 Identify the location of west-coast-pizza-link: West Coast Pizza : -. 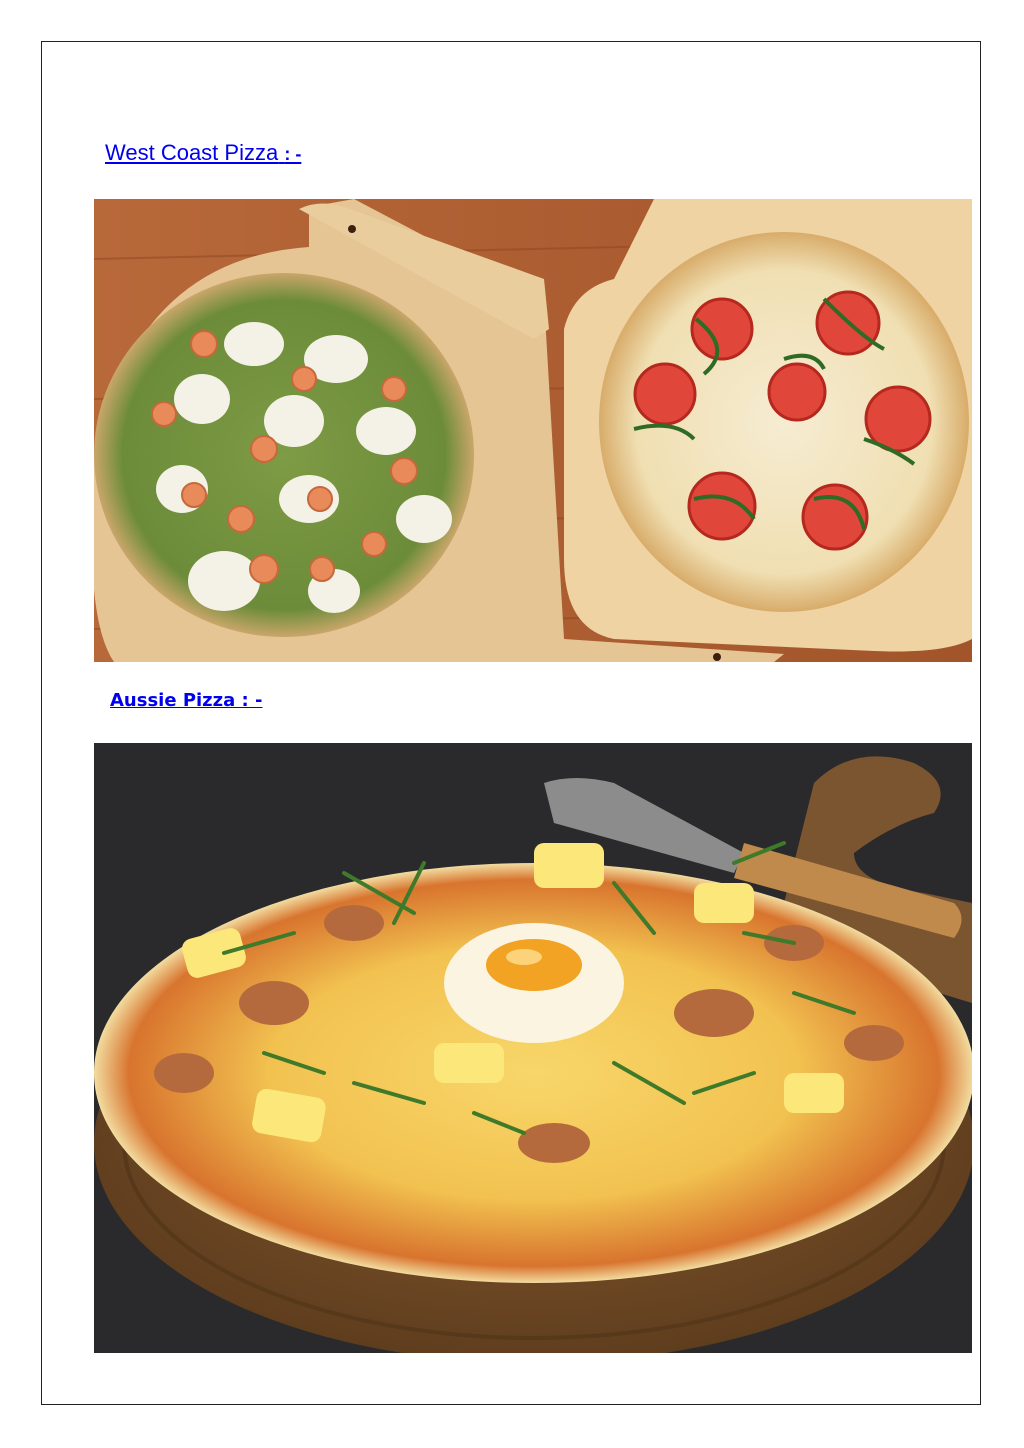
(203, 153).